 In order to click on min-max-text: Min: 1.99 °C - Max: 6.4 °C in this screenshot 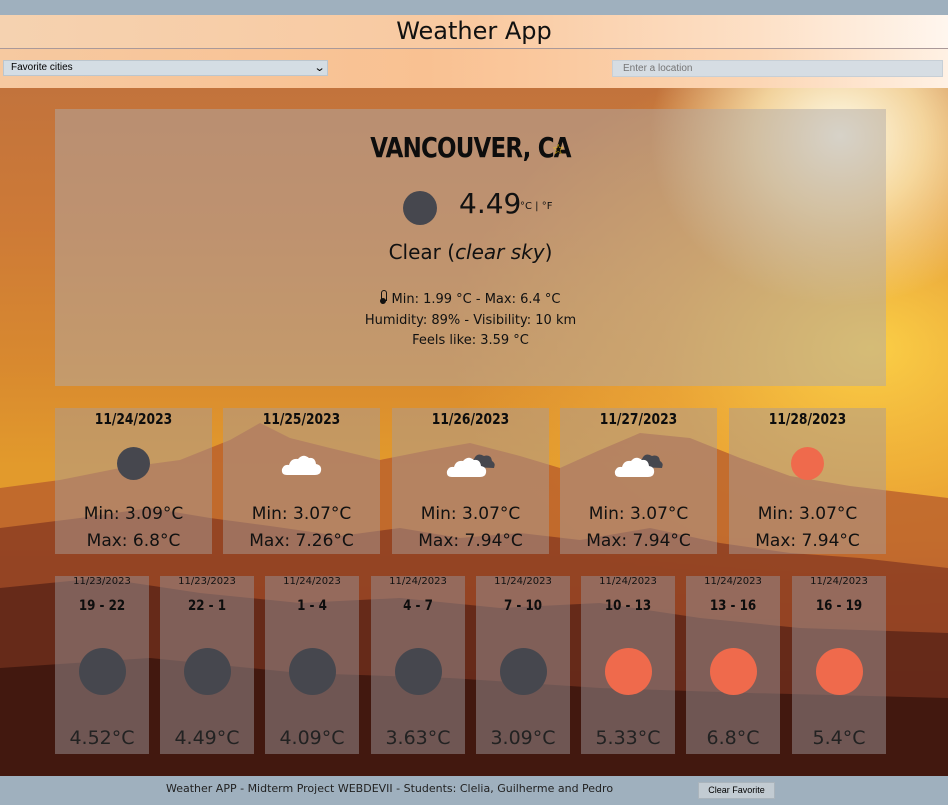, I will do `click(476, 299)`.